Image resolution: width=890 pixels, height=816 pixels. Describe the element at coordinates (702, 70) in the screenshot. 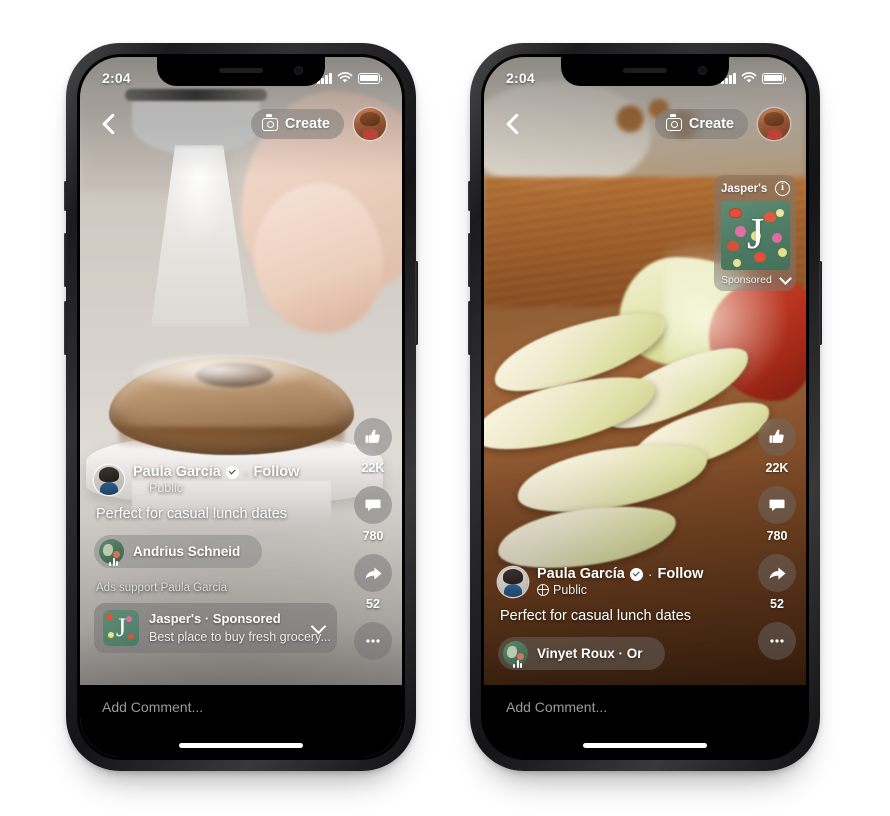

I see `front-camera` at that location.